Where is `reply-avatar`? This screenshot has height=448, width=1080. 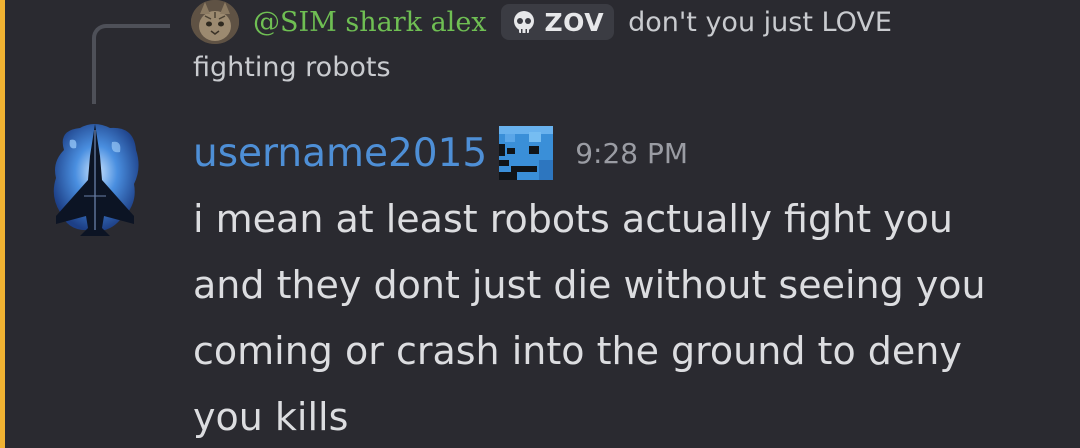 reply-avatar is located at coordinates (215, 22).